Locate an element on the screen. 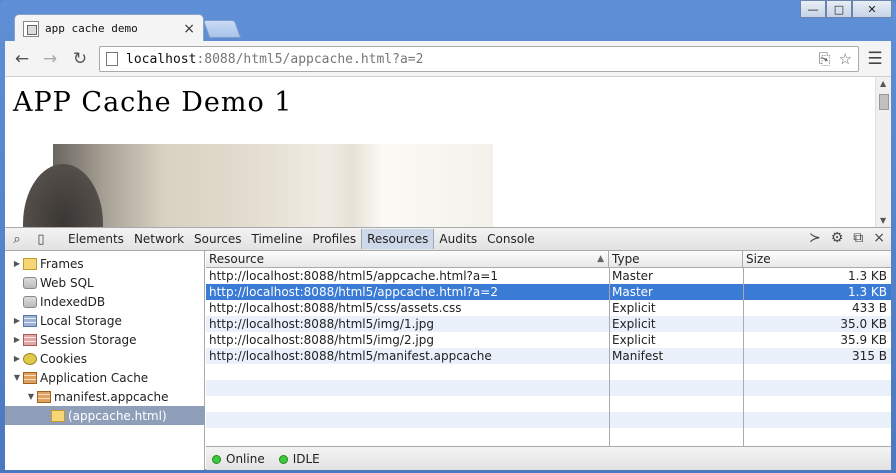 The width and height of the screenshot is (896, 473). sidebar-item-label: Frames is located at coordinates (62, 263).